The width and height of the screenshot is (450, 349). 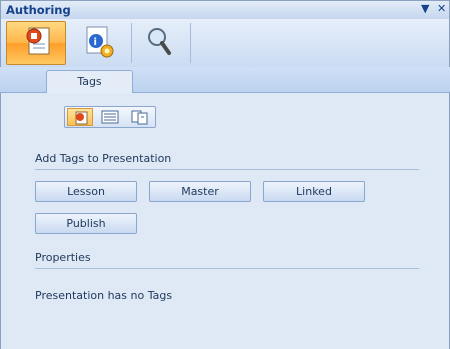 I want to click on window-title: Authoring, so click(x=38, y=10).